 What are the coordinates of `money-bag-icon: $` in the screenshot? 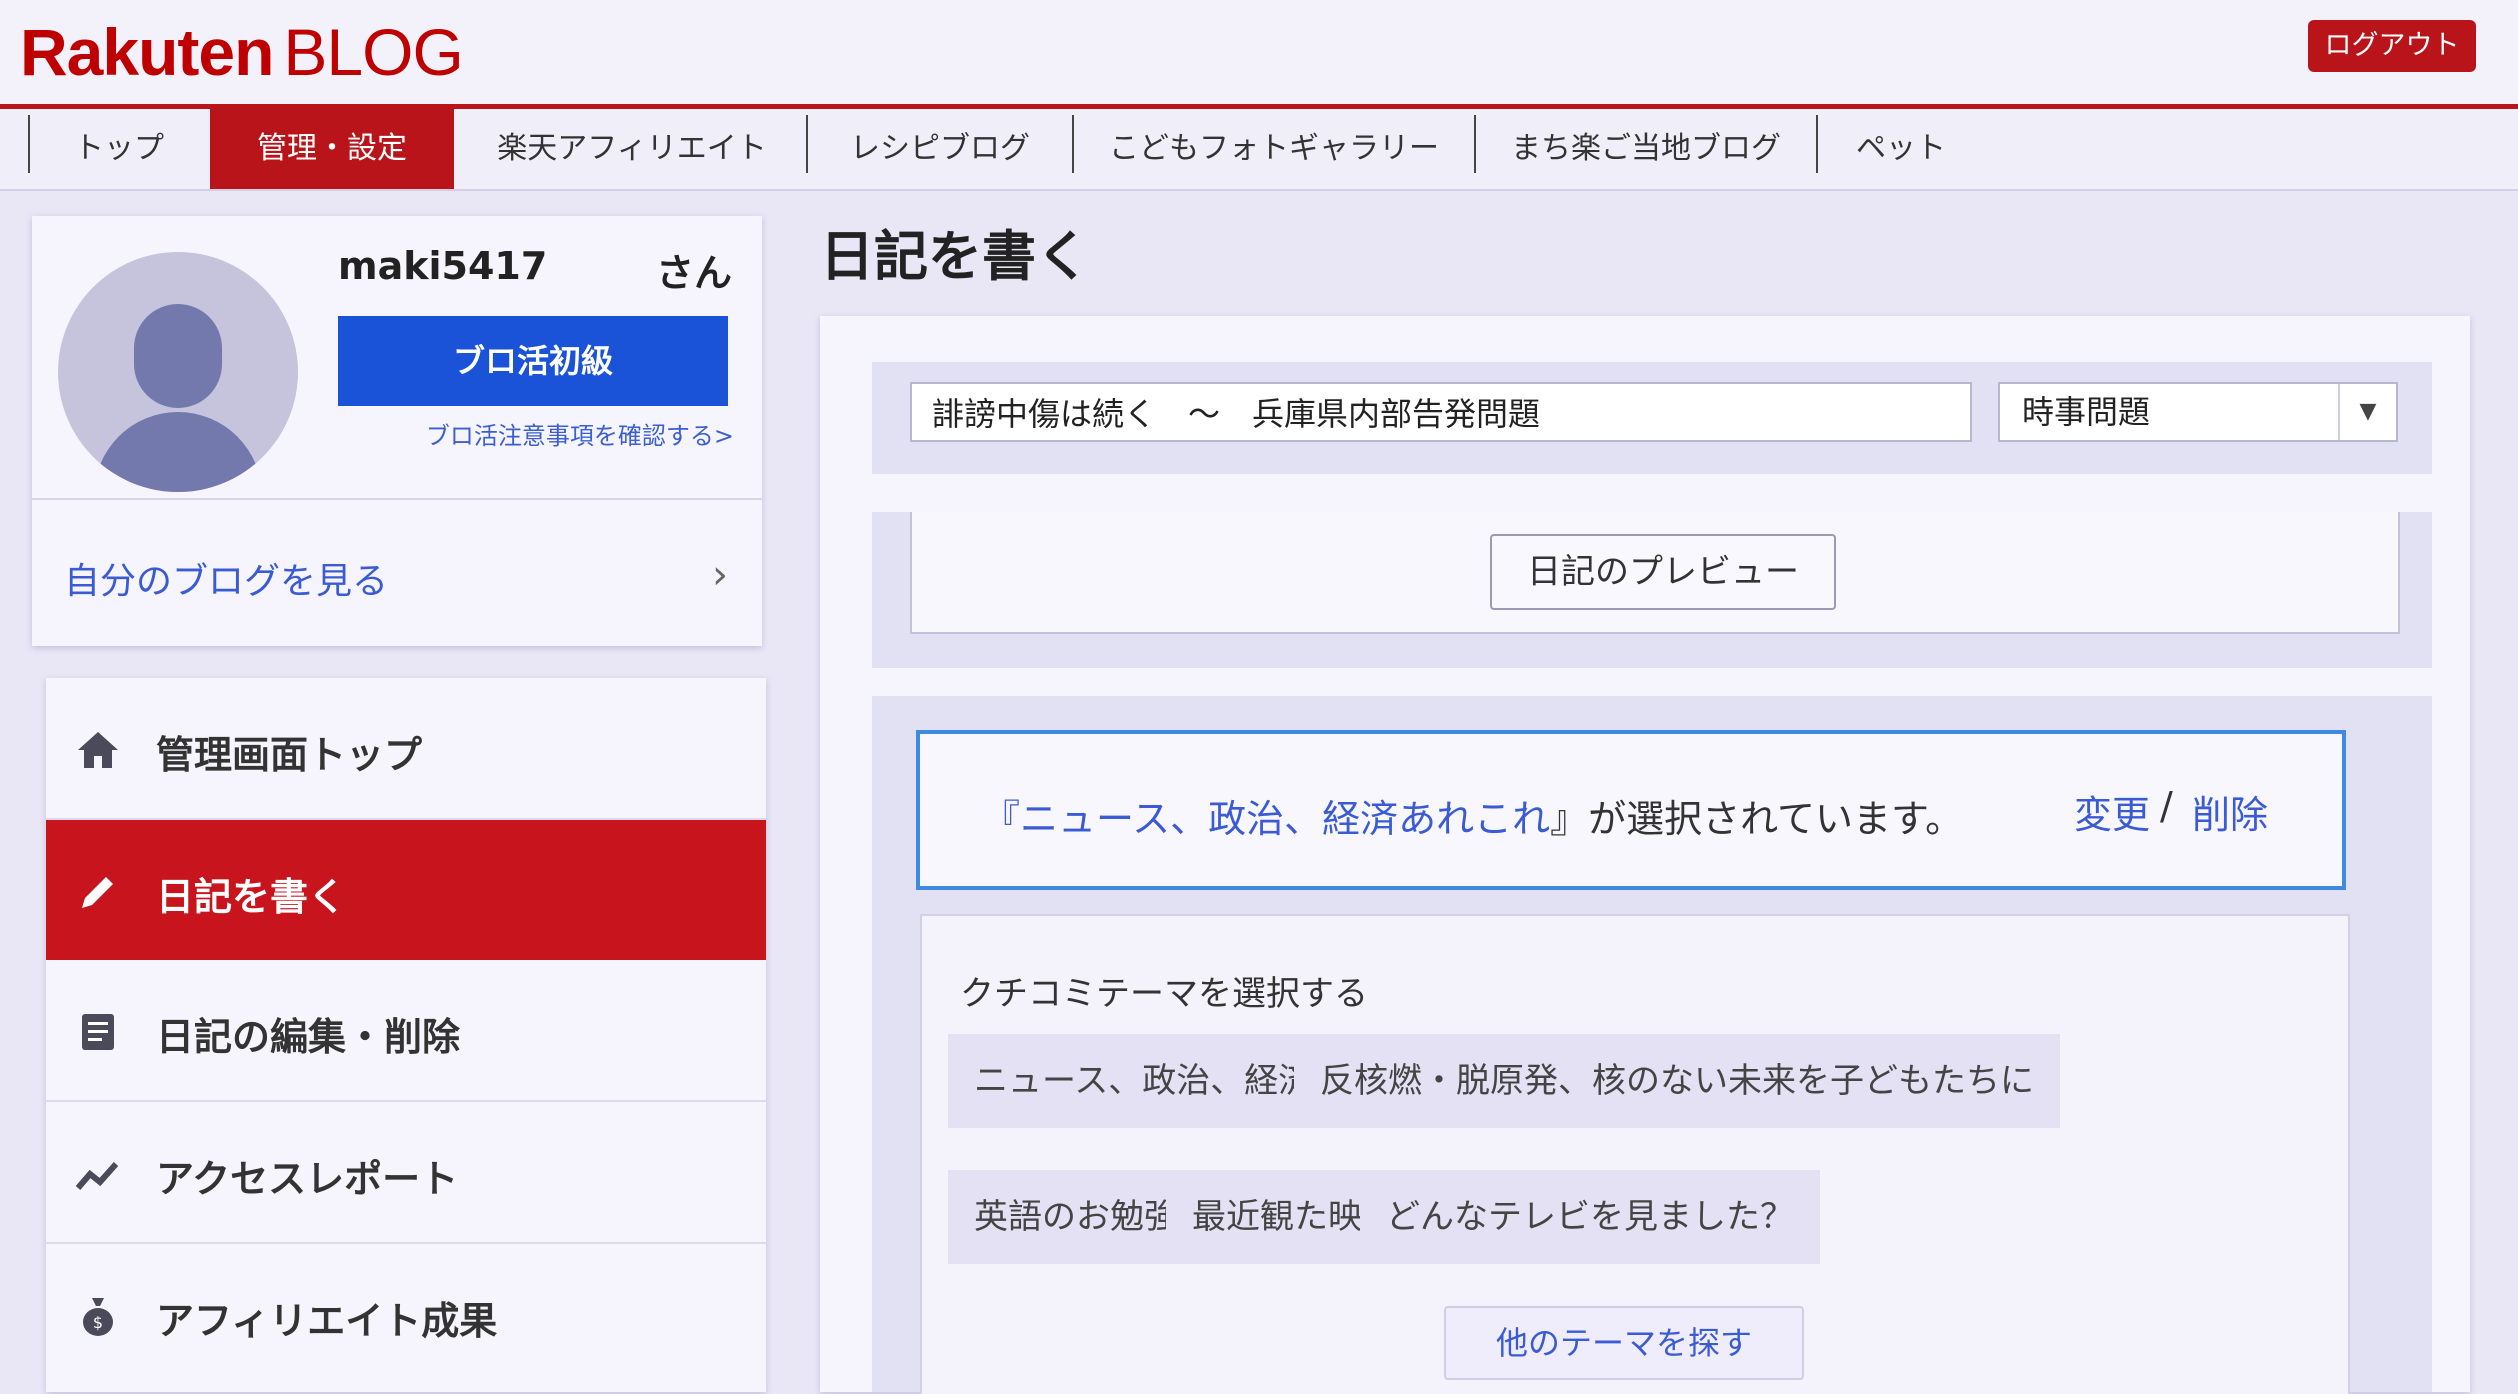 It's located at (98, 1316).